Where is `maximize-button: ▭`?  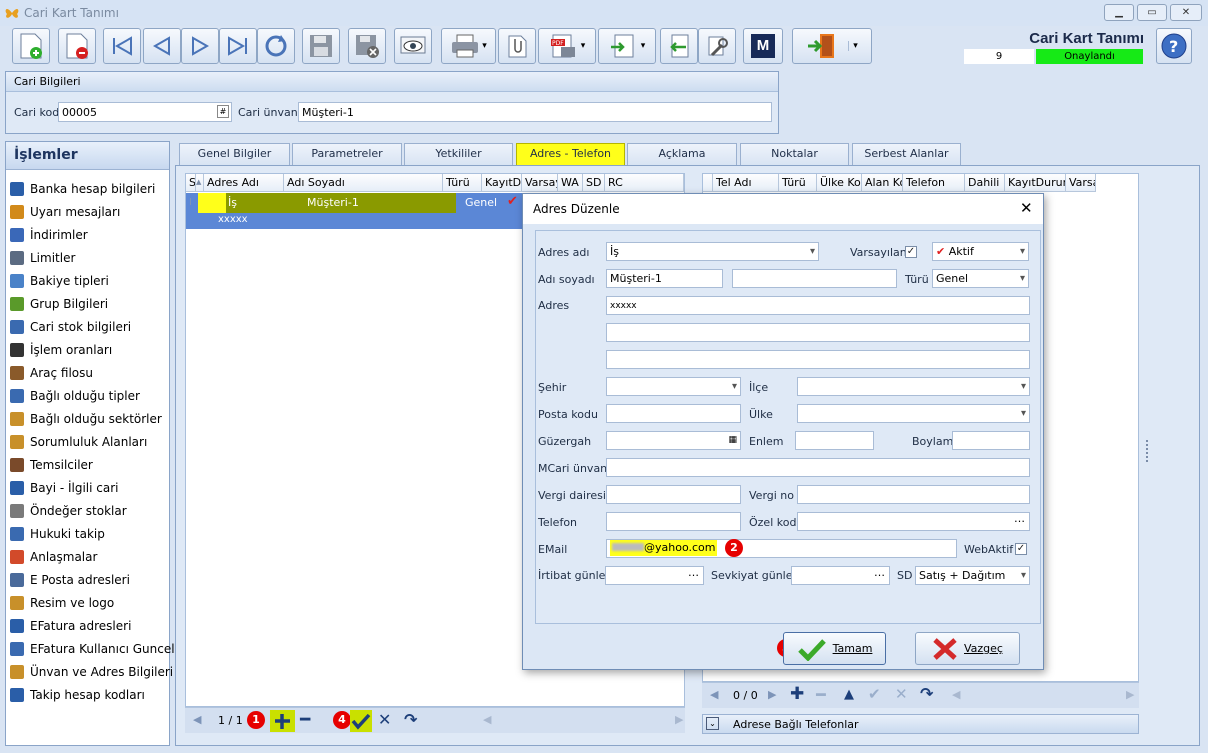 maximize-button: ▭ is located at coordinates (1152, 12).